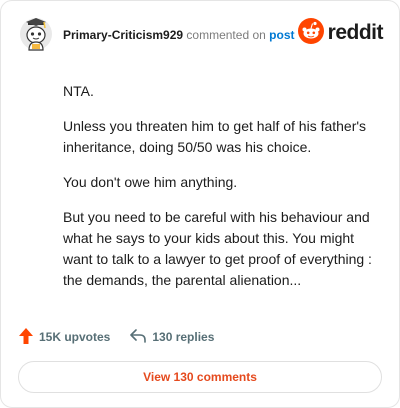 The width and height of the screenshot is (400, 408). I want to click on reddit-brand: reddit, so click(340, 33).